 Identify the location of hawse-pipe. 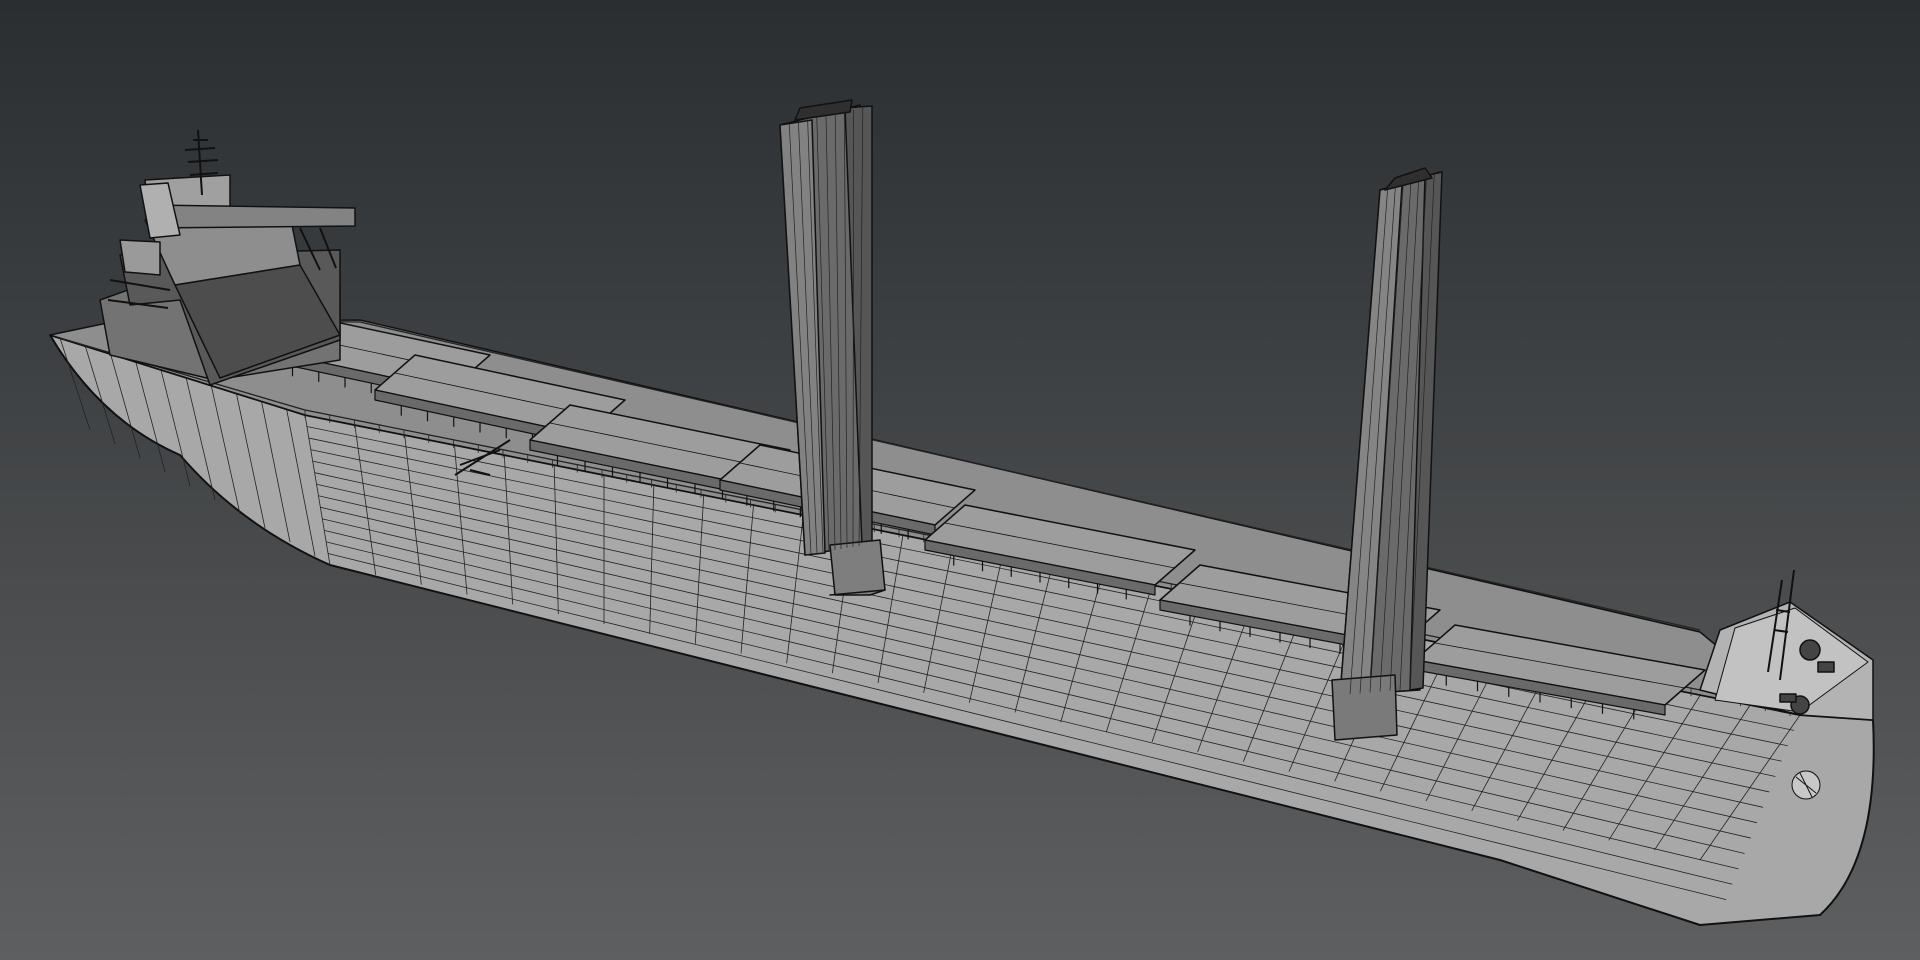
(1806, 785).